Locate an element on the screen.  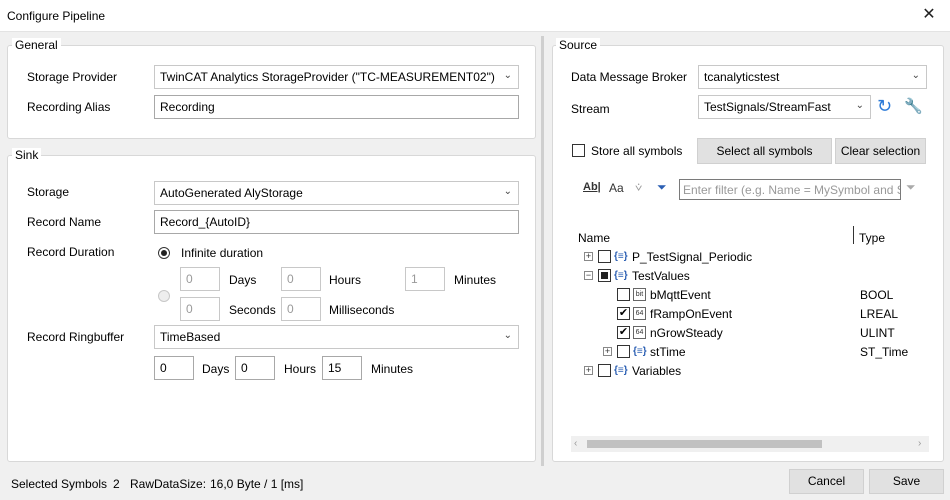
broker-combo: tcanalyticstest ⌄ is located at coordinates (812, 77).